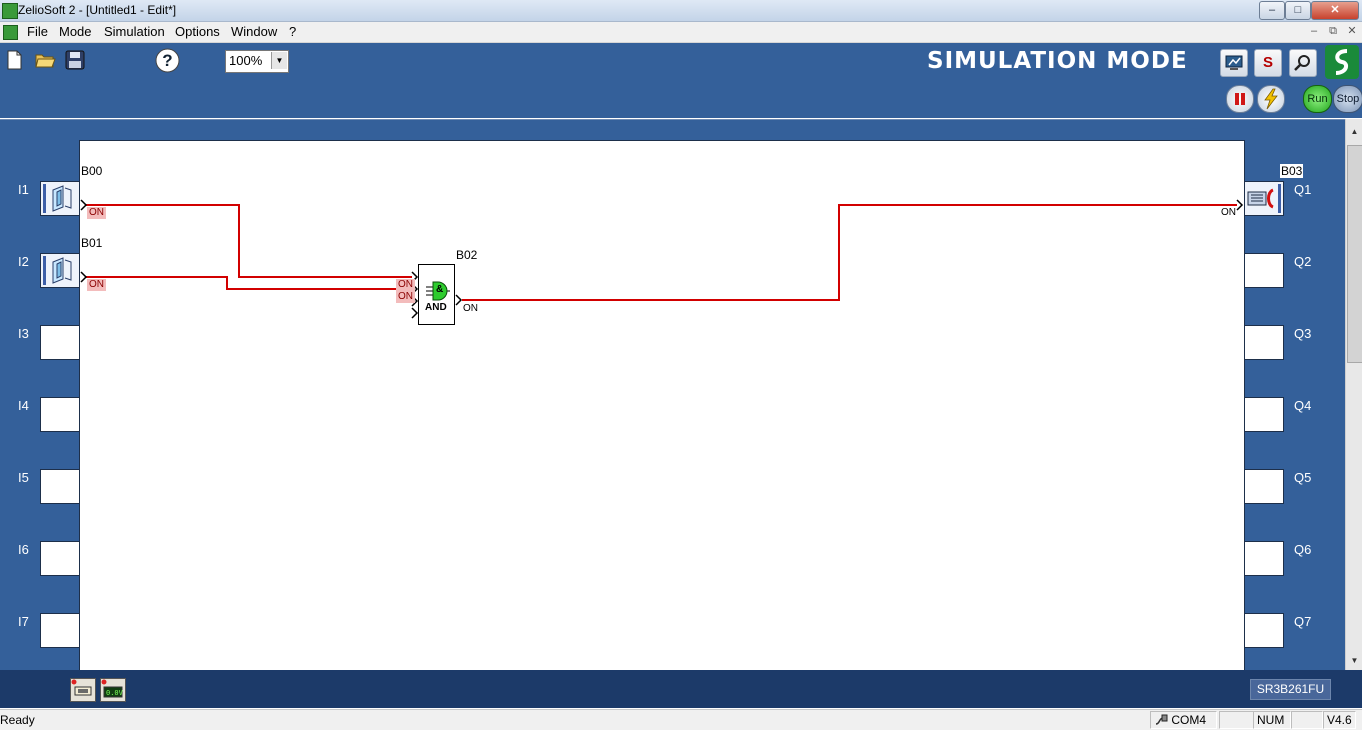 The width and height of the screenshot is (1362, 730). Describe the element at coordinates (1333, 31) in the screenshot. I see `mdi-restore-button: ⧉` at that location.